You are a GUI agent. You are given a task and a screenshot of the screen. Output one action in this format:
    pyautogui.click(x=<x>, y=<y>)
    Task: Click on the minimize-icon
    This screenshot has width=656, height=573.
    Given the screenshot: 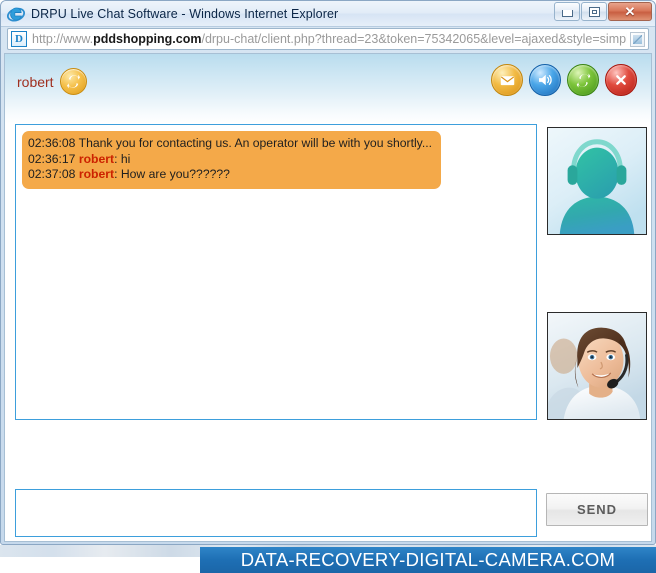 What is the action you would take?
    pyautogui.click(x=567, y=13)
    